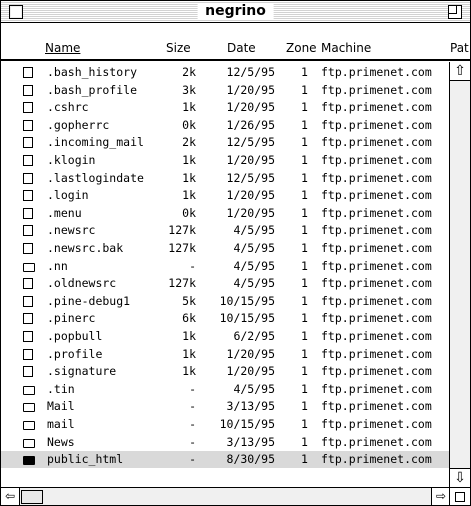  I want to click on file-row: .newsrc.bak 127k 4/5/95 1 ftp.primenet.com, so click(225, 248).